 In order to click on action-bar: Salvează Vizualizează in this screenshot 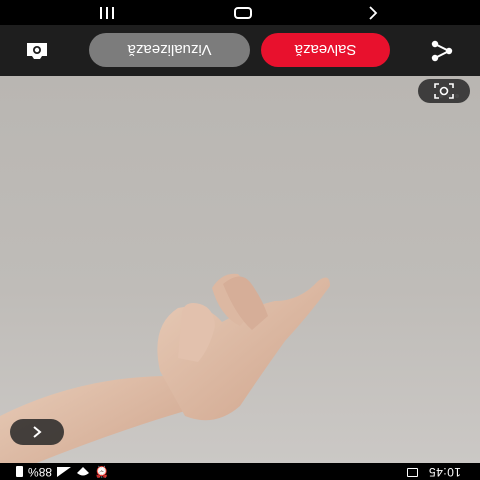, I will do `click(240, 50)`.